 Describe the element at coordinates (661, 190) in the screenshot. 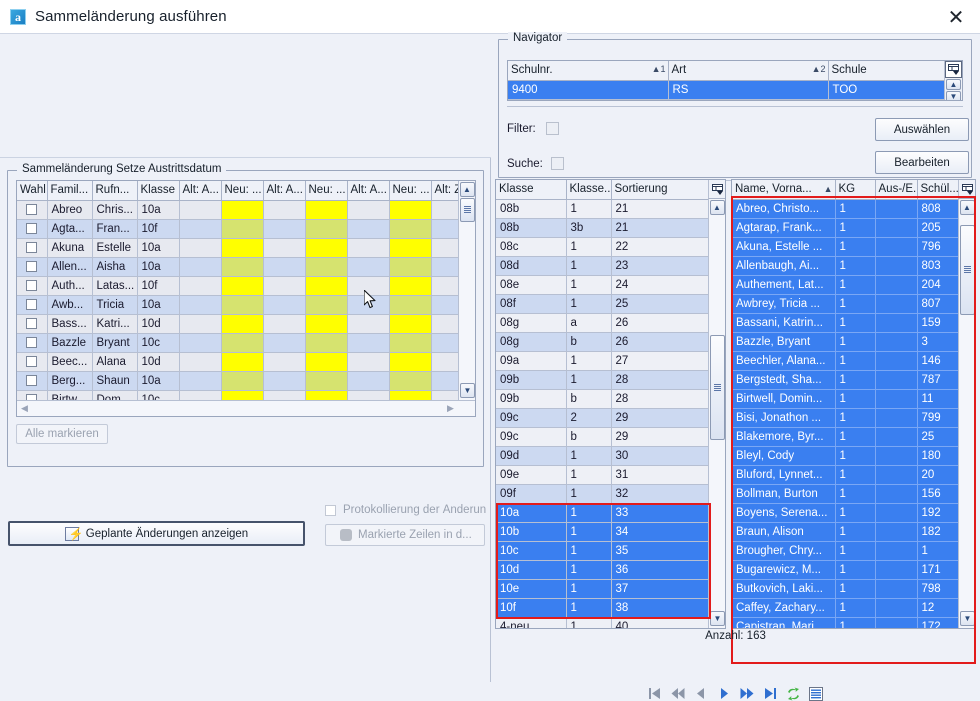

I see `klasse-column-header-2: Sortierung` at that location.